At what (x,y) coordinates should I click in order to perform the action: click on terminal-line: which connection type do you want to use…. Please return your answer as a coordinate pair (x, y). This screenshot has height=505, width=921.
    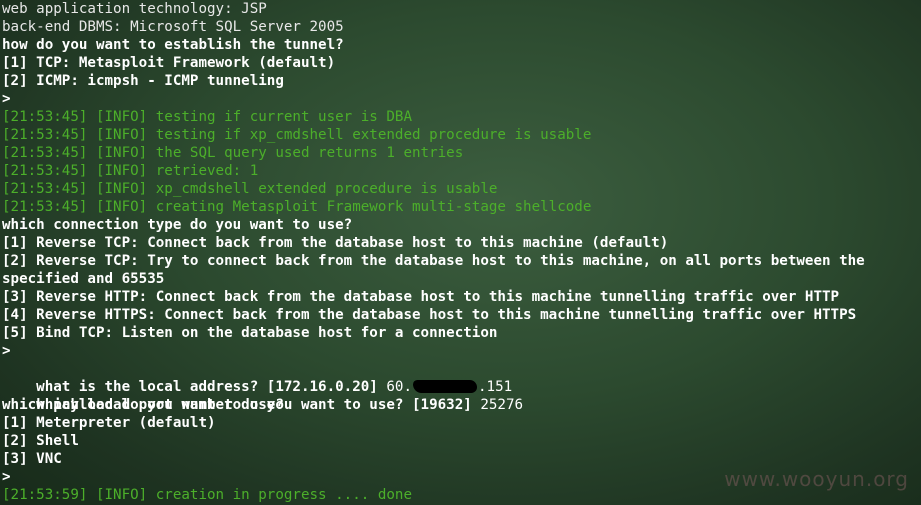
    Looking at the image, I should click on (177, 225).